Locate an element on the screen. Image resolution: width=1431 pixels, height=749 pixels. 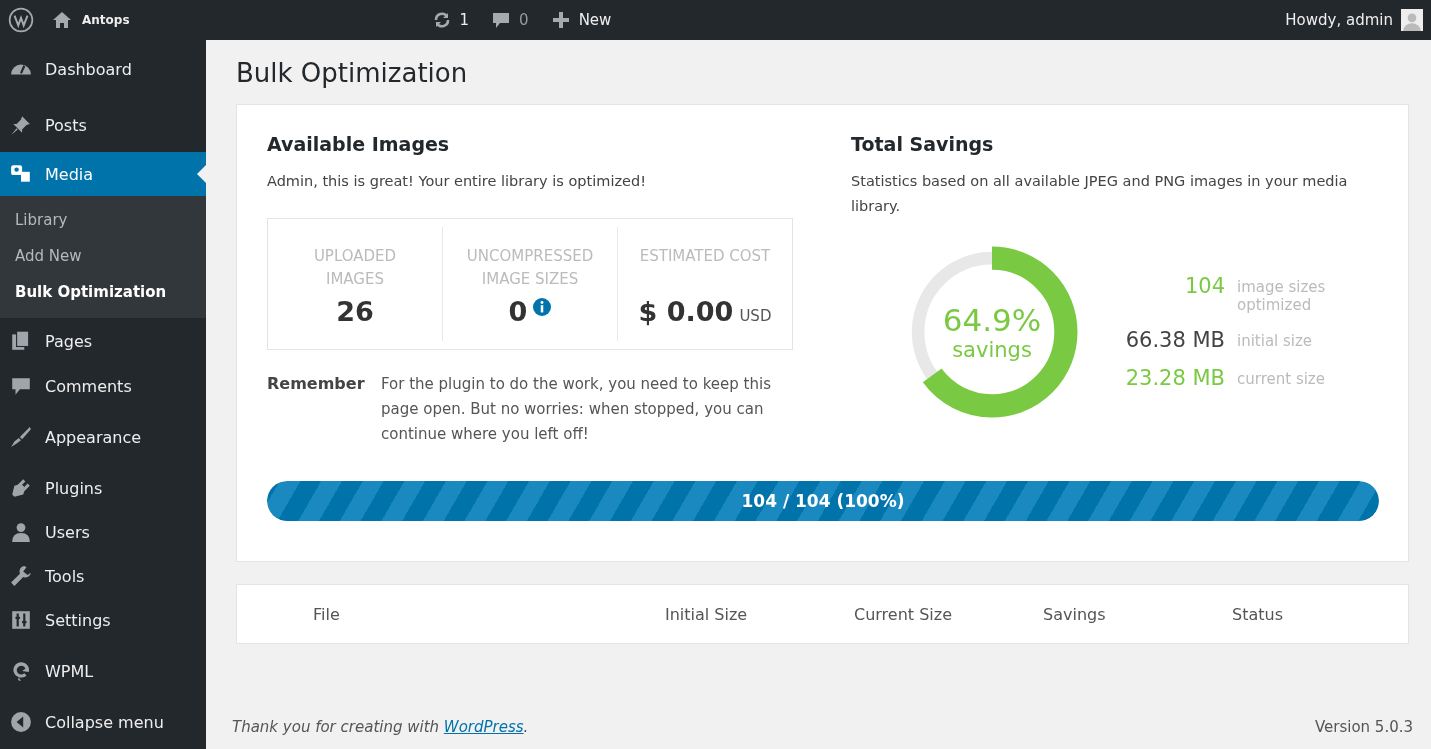
submenu-item: Bulk Optimization is located at coordinates (103, 292).